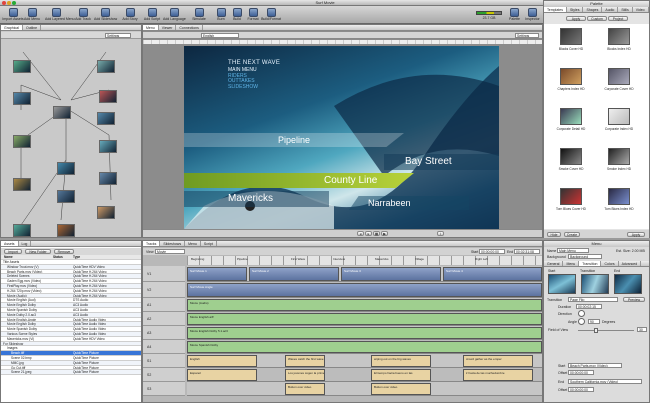 The height and width of the screenshot is (403, 650). I want to click on track-header: V2, so click(164, 290).